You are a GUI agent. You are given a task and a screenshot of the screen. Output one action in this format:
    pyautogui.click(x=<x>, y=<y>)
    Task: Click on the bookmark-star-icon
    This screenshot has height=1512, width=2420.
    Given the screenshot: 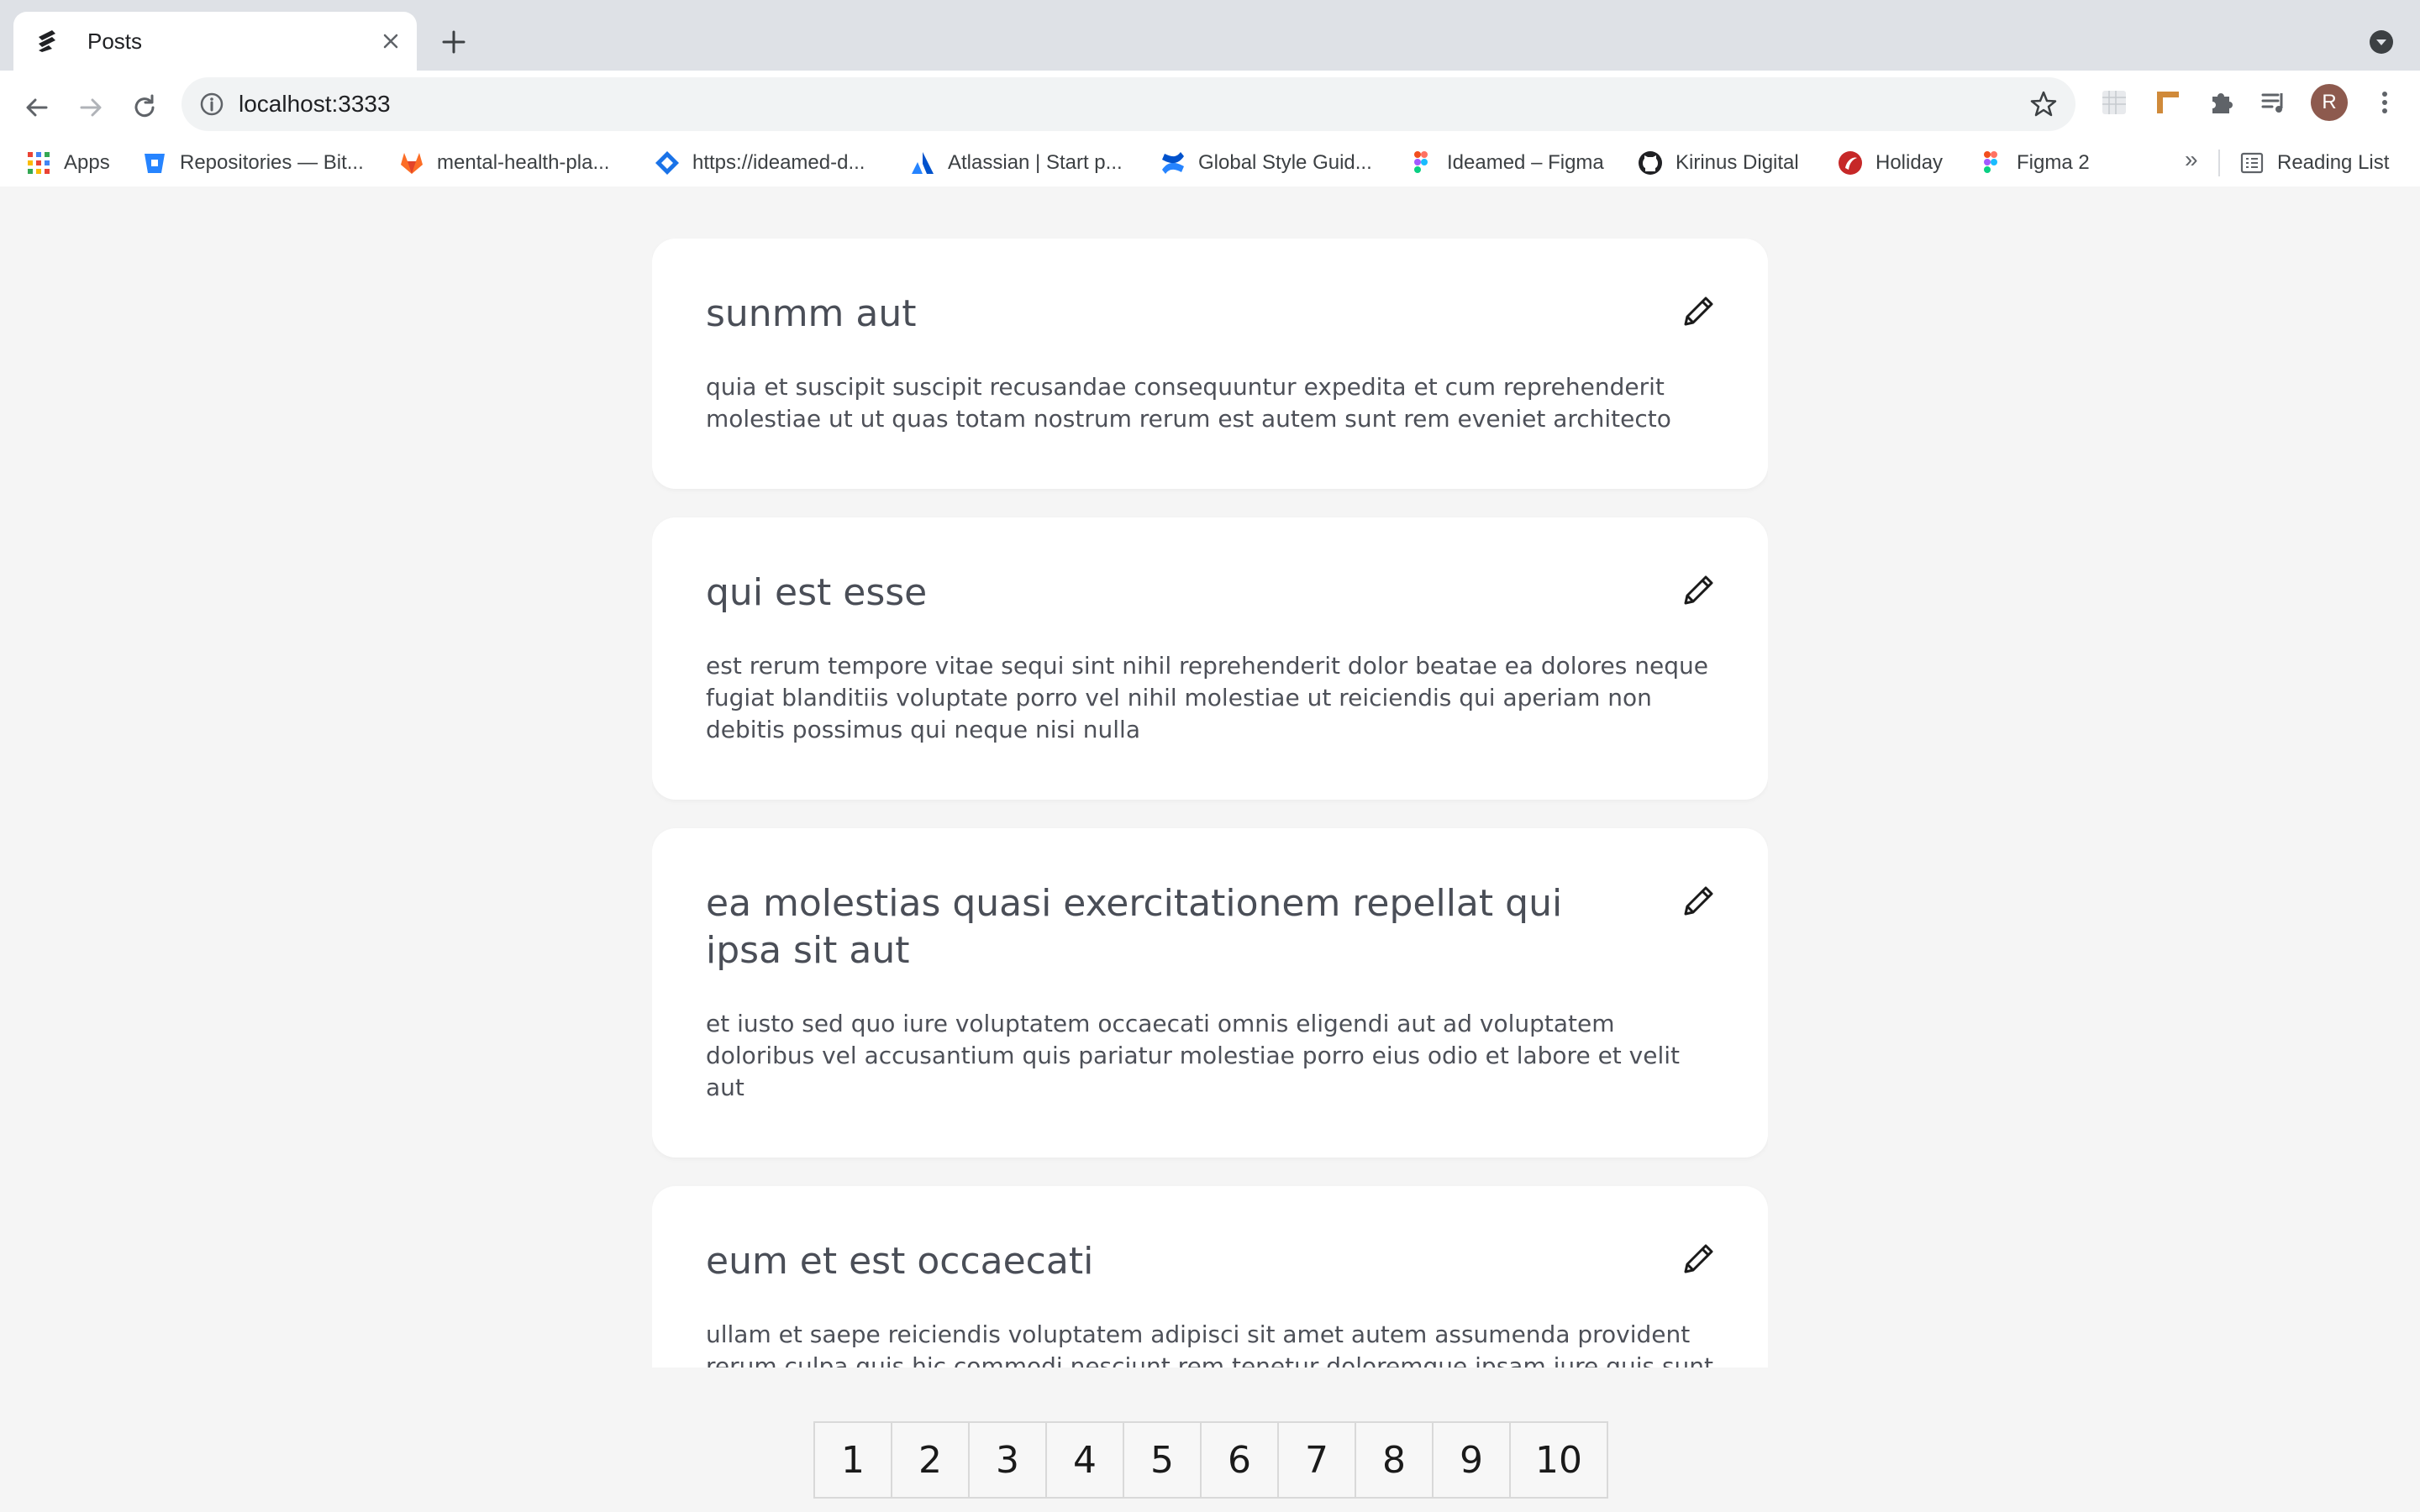 What is the action you would take?
    pyautogui.click(x=2044, y=104)
    